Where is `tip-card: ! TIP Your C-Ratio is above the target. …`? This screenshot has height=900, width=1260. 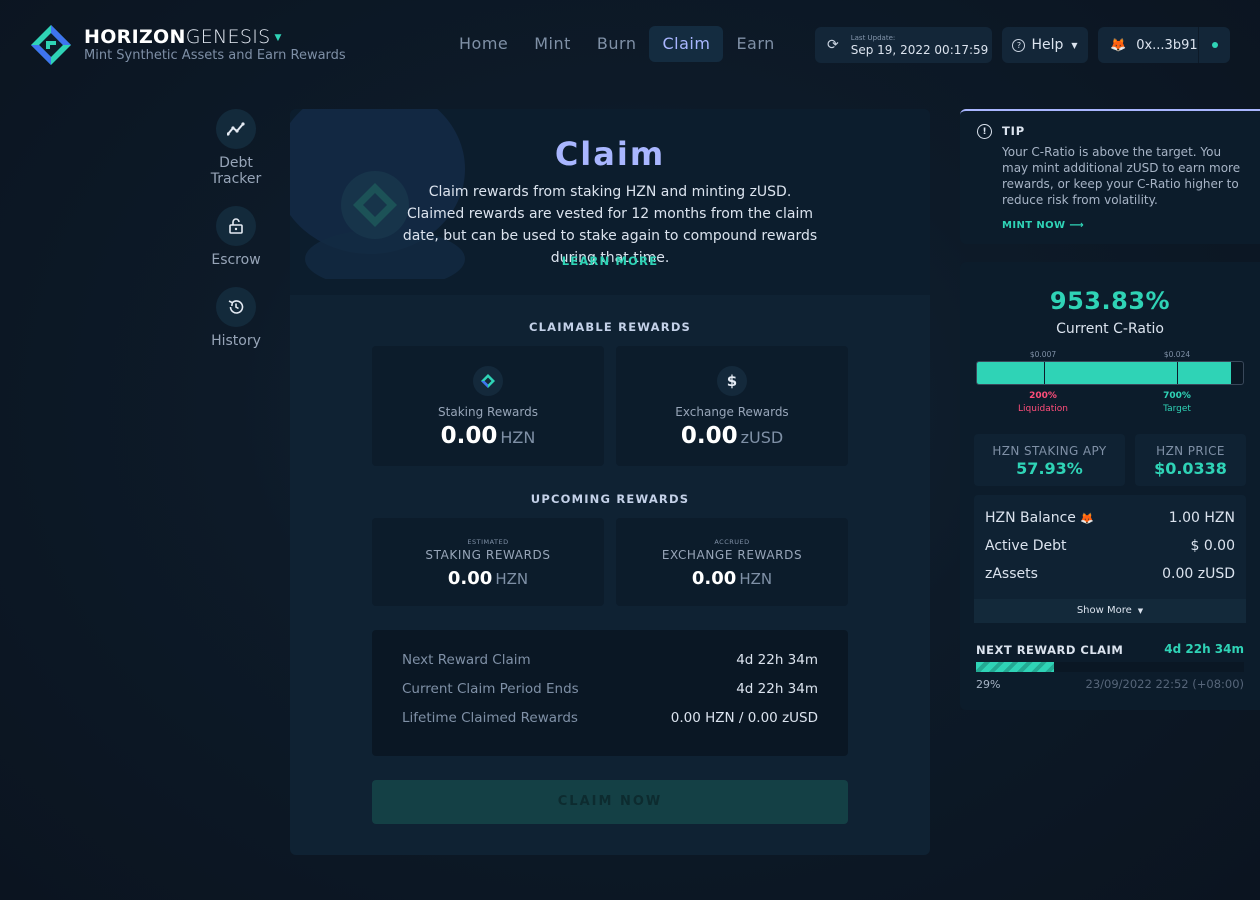
tip-card: ! TIP Your C-Ratio is above the target. … is located at coordinates (1110, 176).